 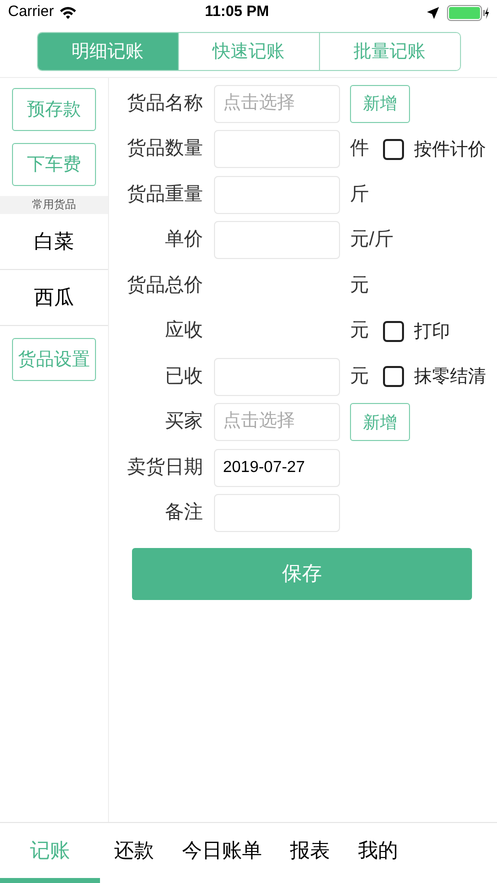 What do you see at coordinates (416, 331) in the screenshot?
I see `checkbox-option: 打印` at bounding box center [416, 331].